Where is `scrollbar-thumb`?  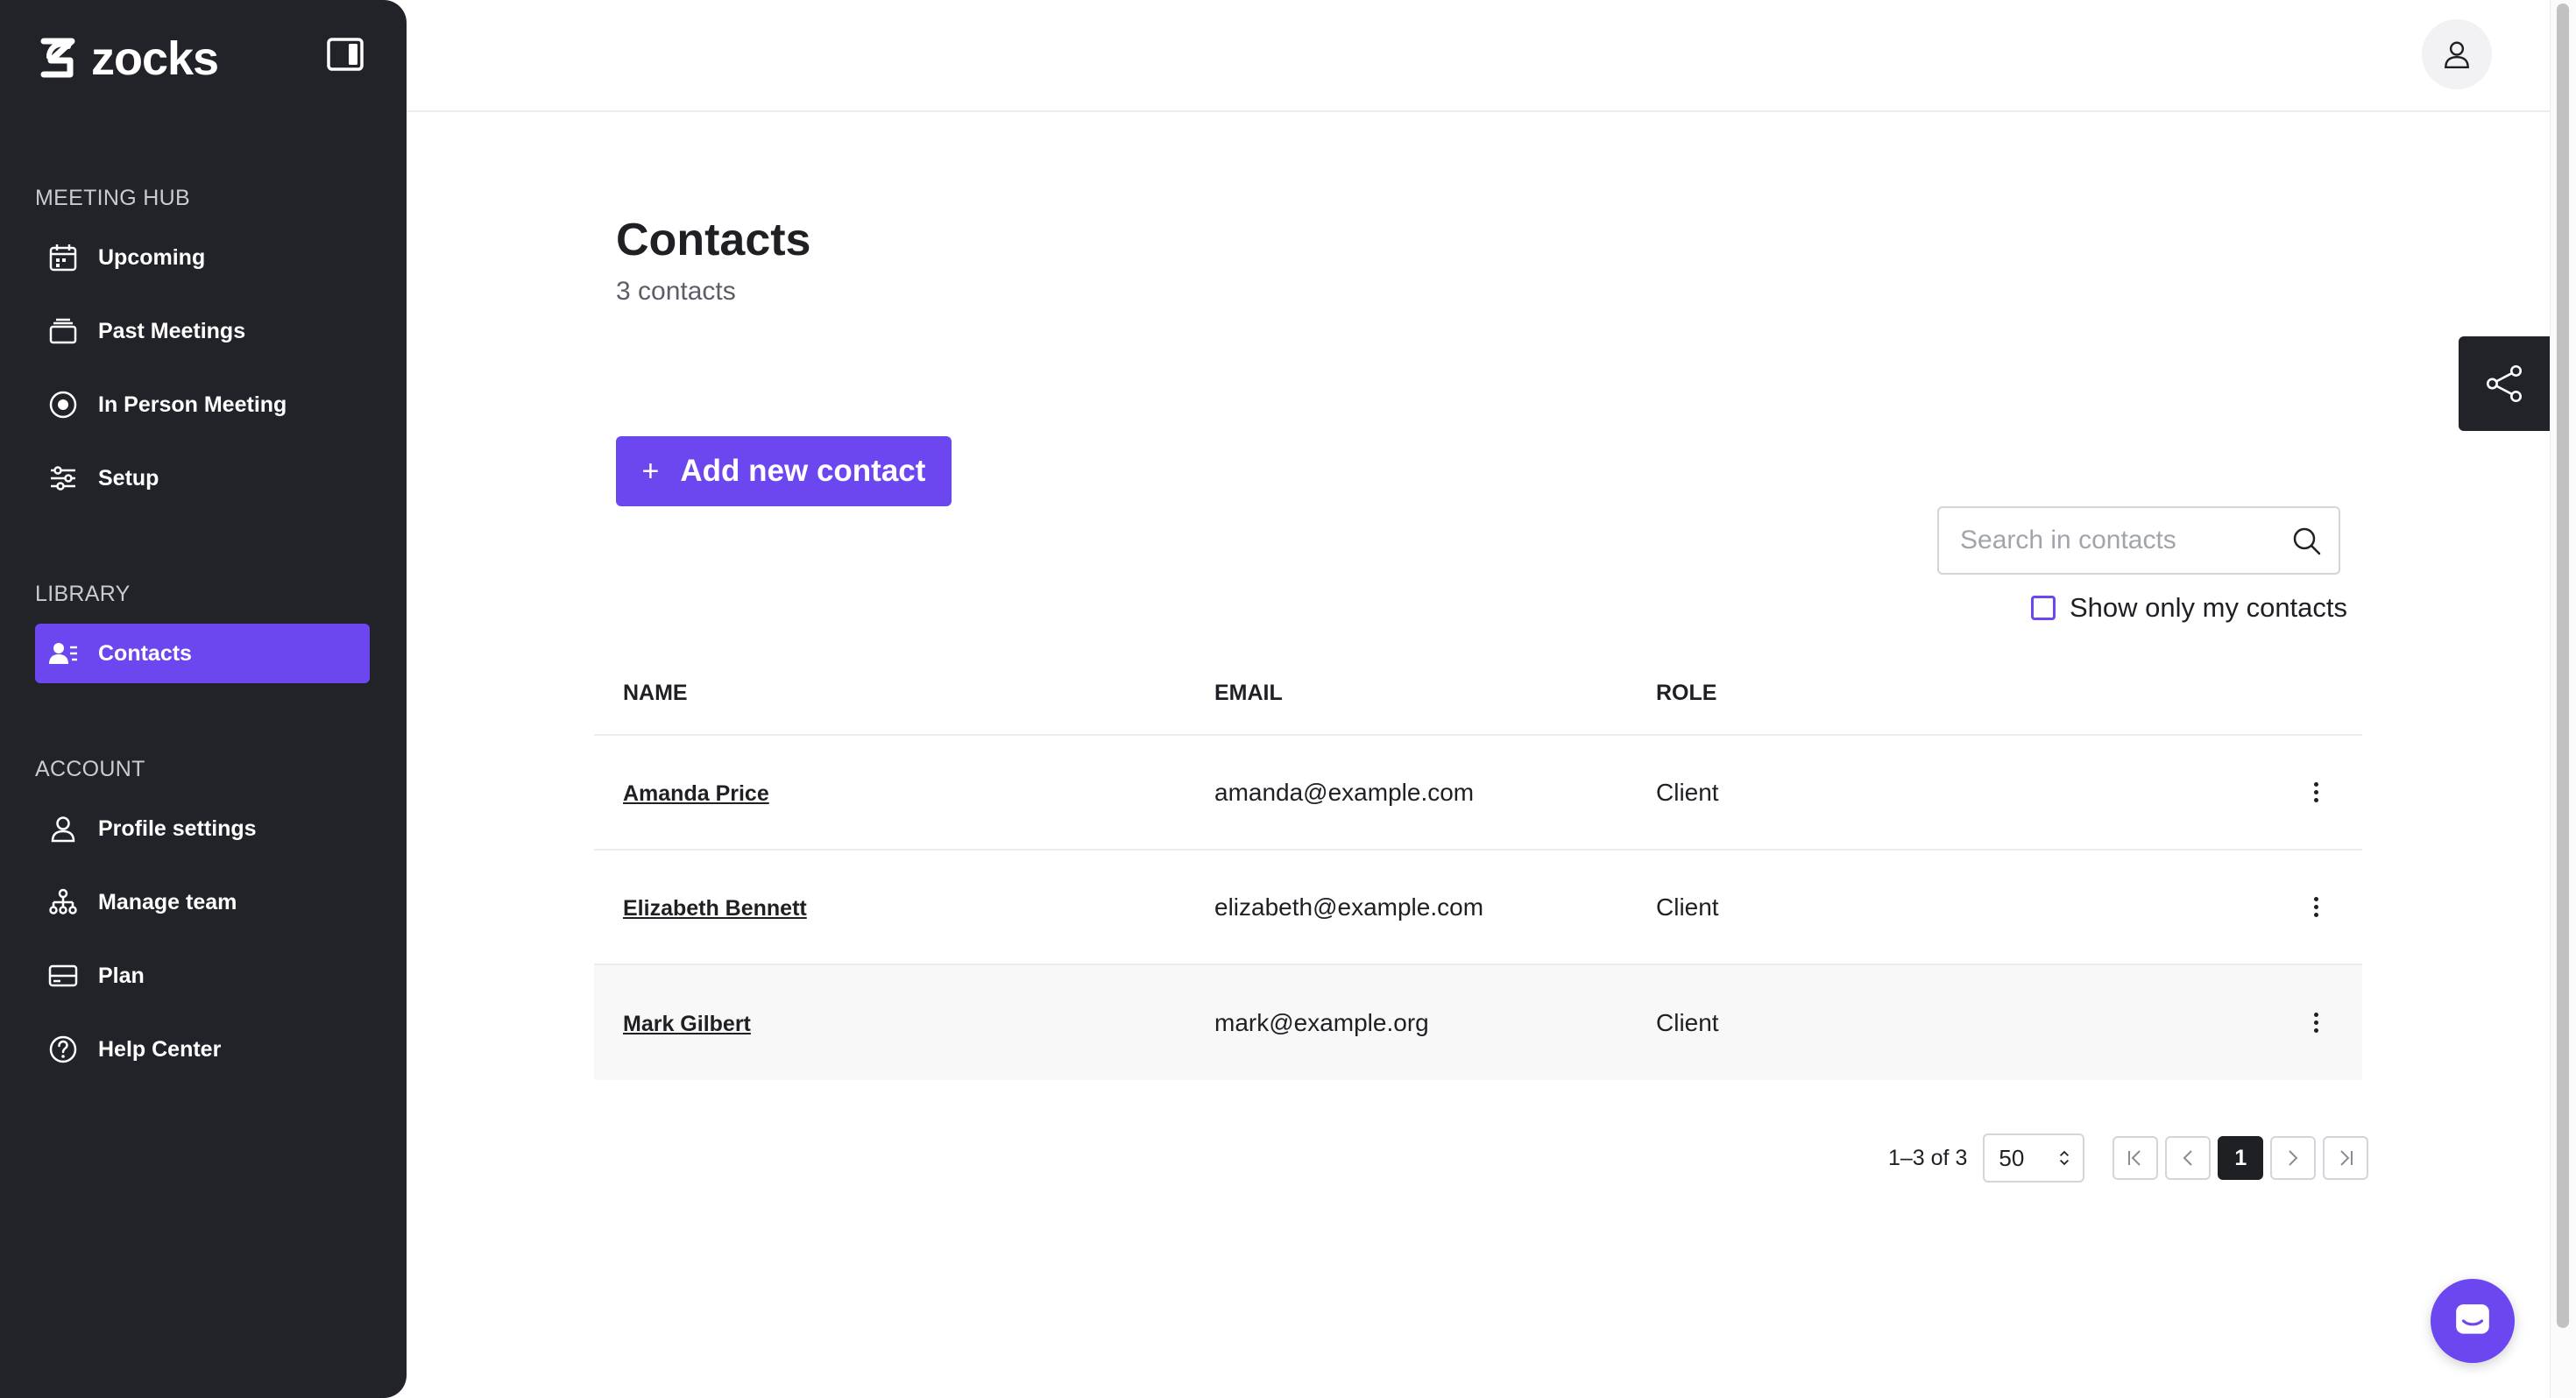
scrollbar-thumb is located at coordinates (2563, 666).